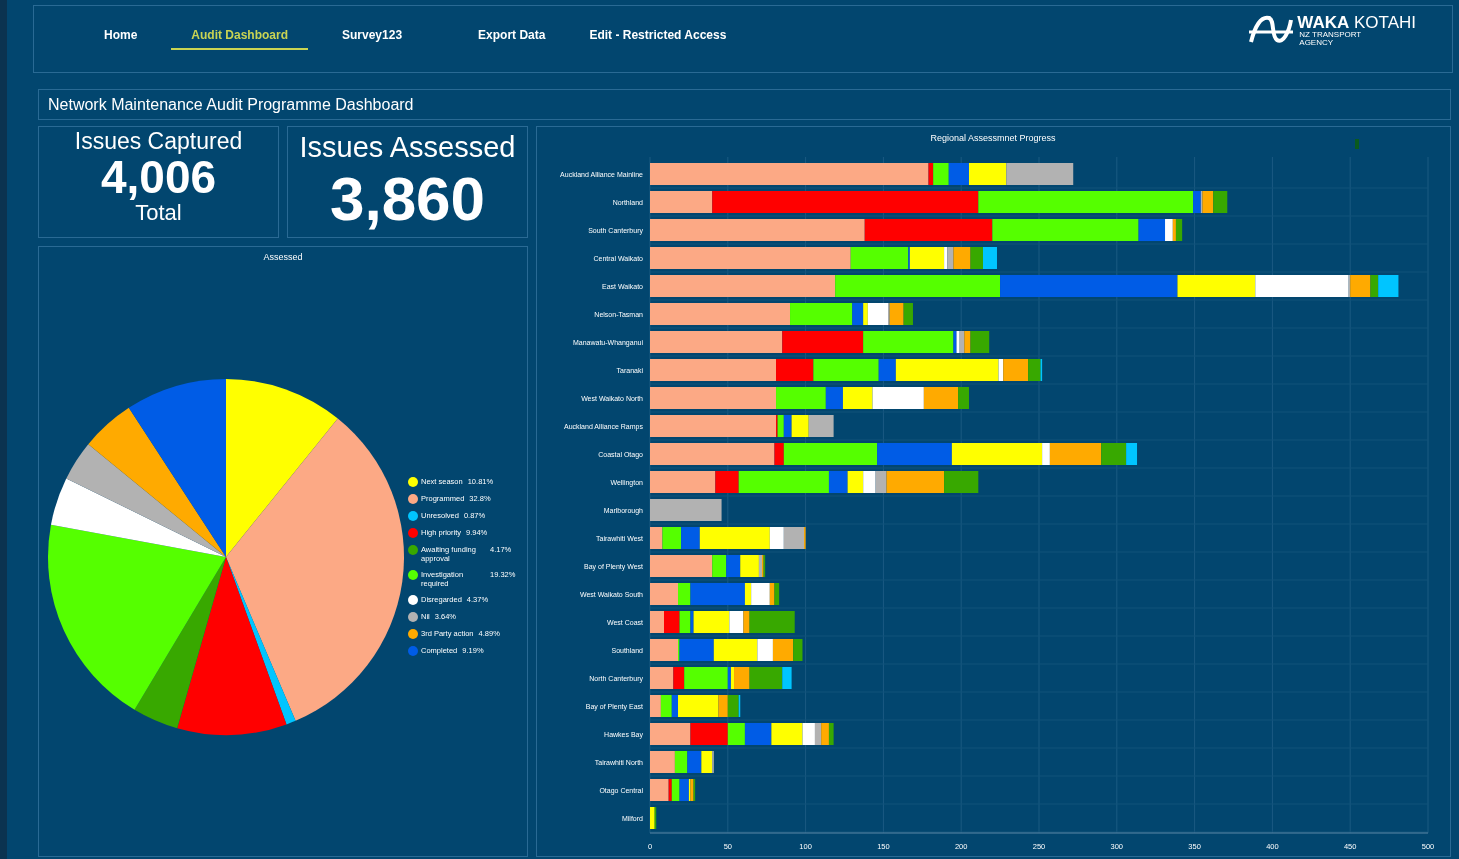 This screenshot has height=859, width=1459. I want to click on logo-subtitle: NZ TRANSPORT, so click(1331, 34).